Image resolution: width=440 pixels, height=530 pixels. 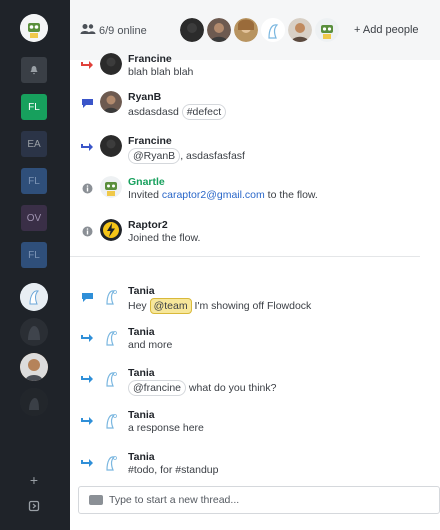 I want to click on message-item: Tania a response here, so click(x=255, y=424).